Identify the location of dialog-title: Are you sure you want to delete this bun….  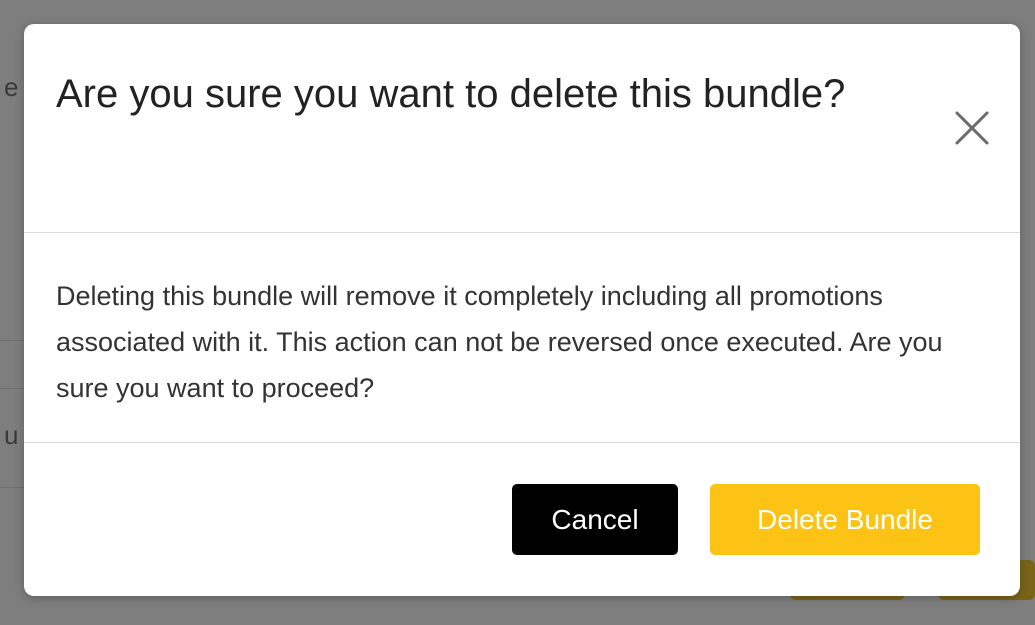
(451, 94).